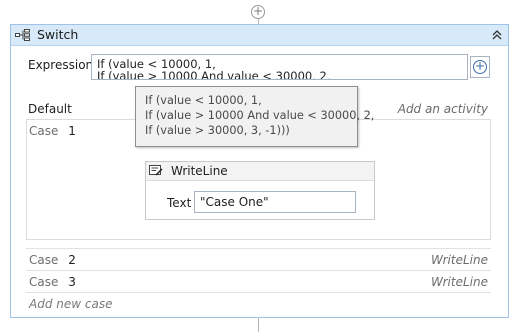  Describe the element at coordinates (217, 130) in the screenshot. I see `tooltip-line-3: If (value > 30000, 3, -1)))` at that location.